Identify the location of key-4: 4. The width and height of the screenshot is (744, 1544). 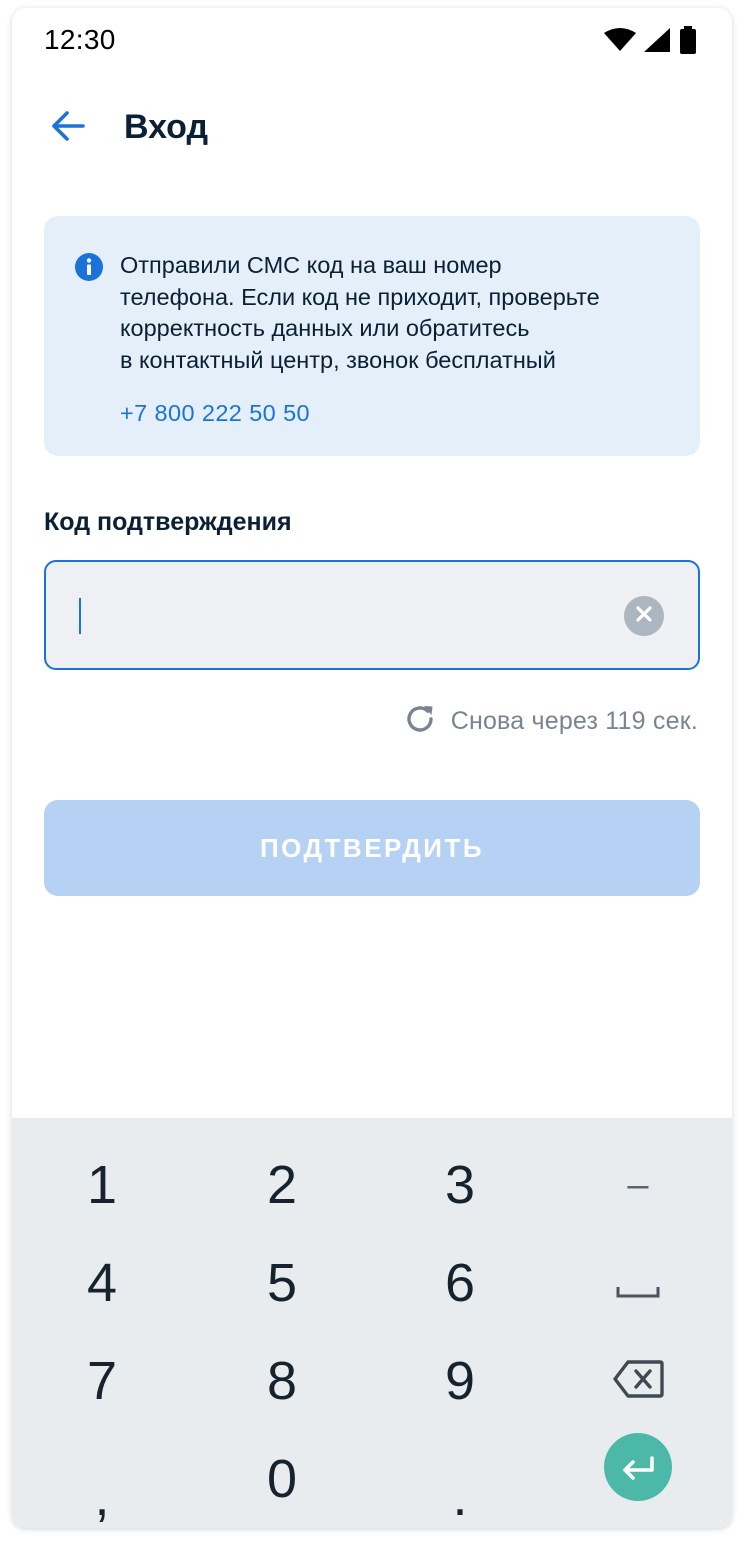
(102, 1283).